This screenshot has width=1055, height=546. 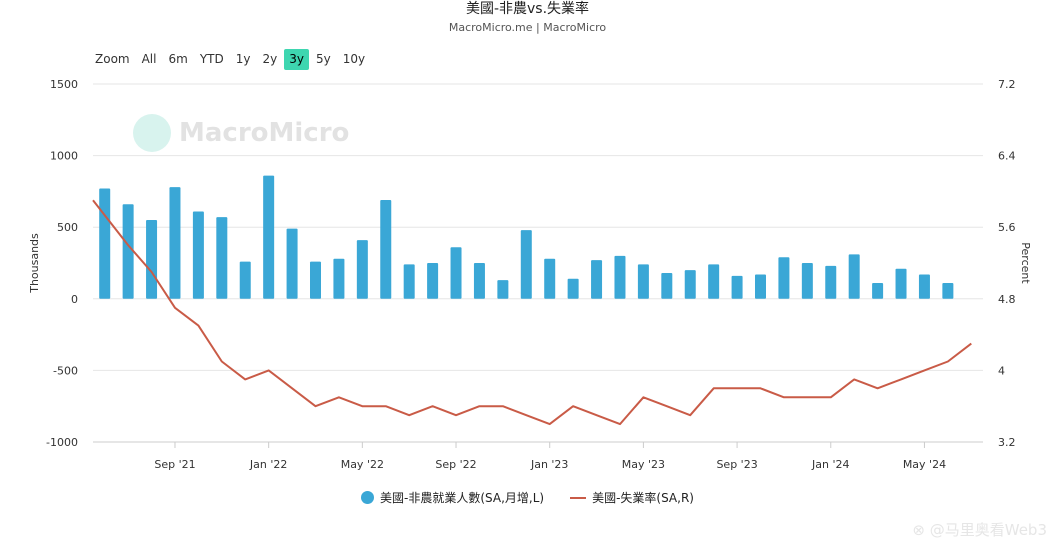 What do you see at coordinates (67, 227) in the screenshot?
I see `y-left-tick-label: 500` at bounding box center [67, 227].